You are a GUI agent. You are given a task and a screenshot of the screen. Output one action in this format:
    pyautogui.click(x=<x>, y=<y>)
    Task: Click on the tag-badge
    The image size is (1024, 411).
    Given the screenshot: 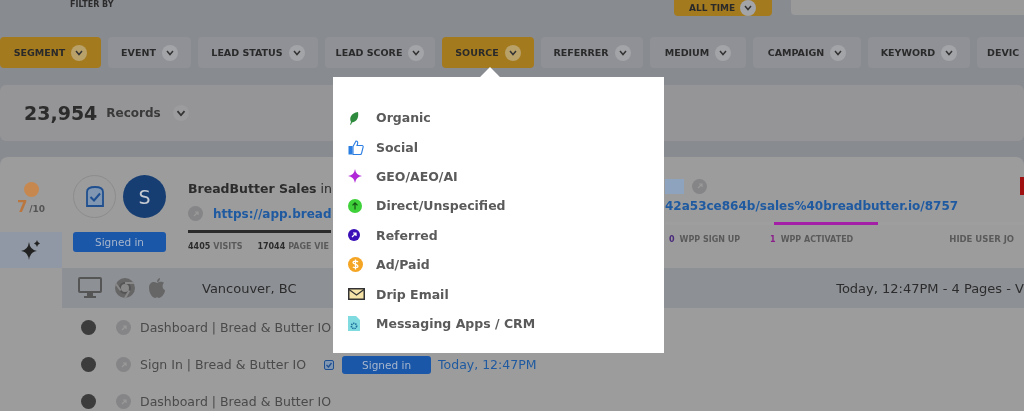 What is the action you would take?
    pyautogui.click(x=674, y=186)
    